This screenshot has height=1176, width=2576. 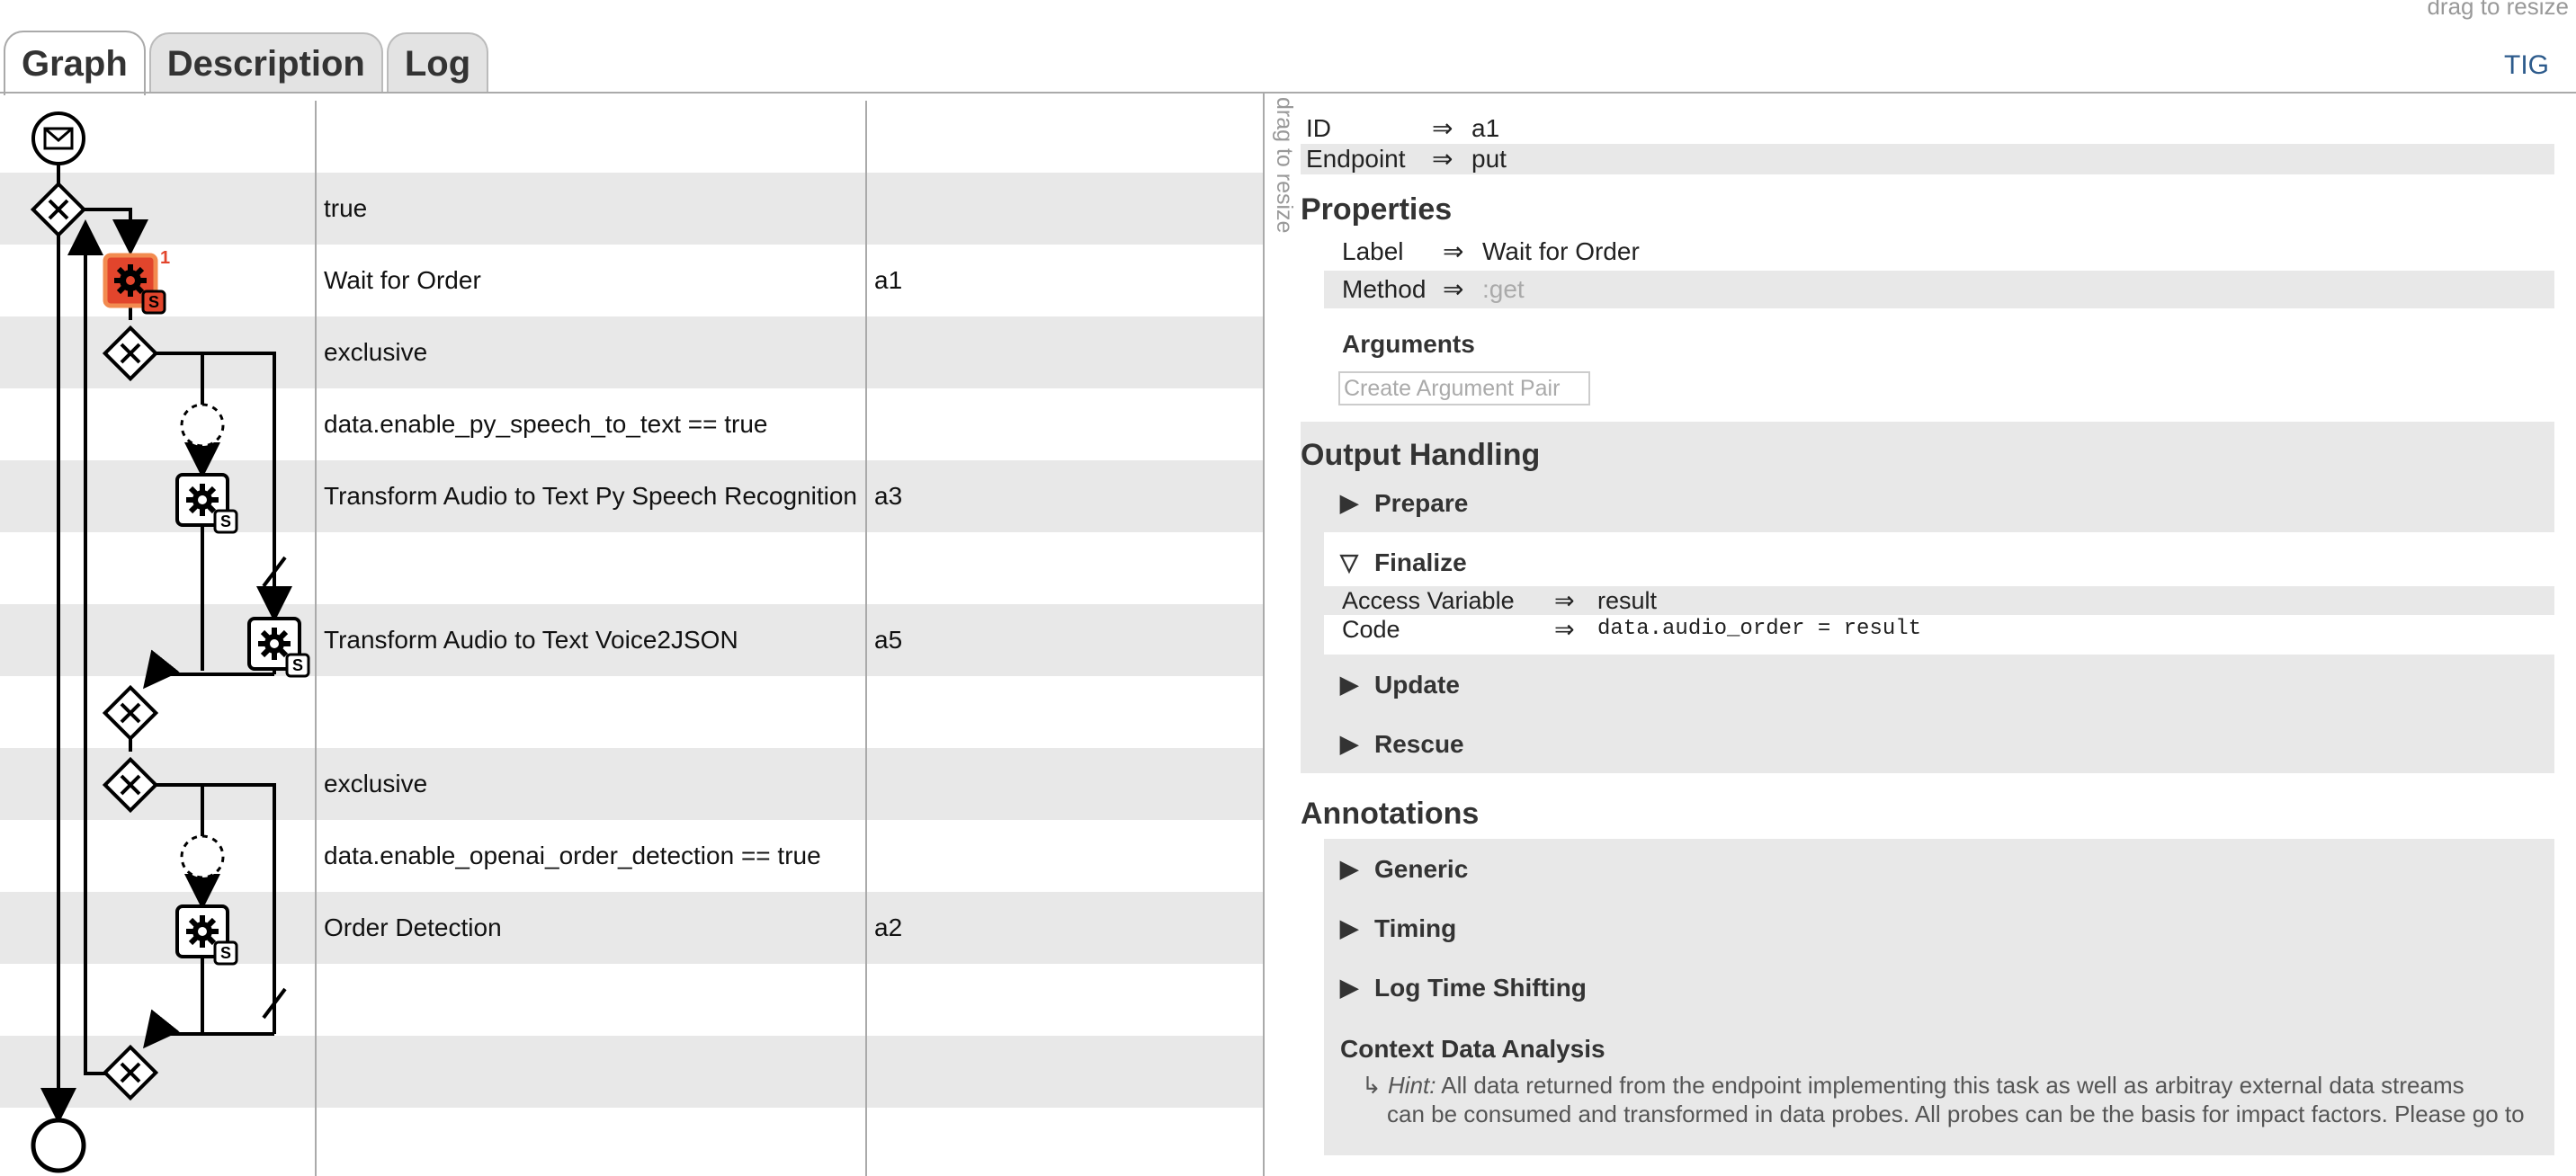 What do you see at coordinates (1419, 744) in the screenshot?
I see `rescue-label: Rescue` at bounding box center [1419, 744].